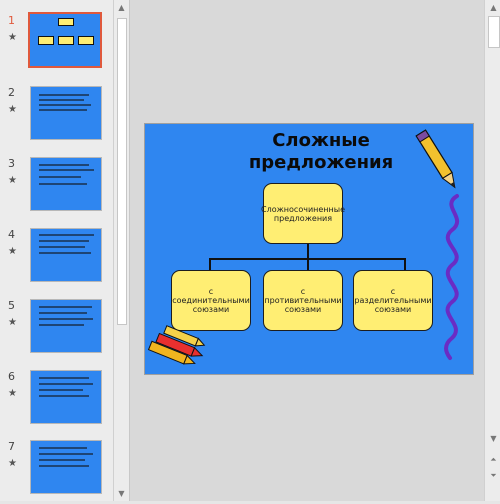  Describe the element at coordinates (11, 446) in the screenshot. I see `slide-number: 7` at that location.